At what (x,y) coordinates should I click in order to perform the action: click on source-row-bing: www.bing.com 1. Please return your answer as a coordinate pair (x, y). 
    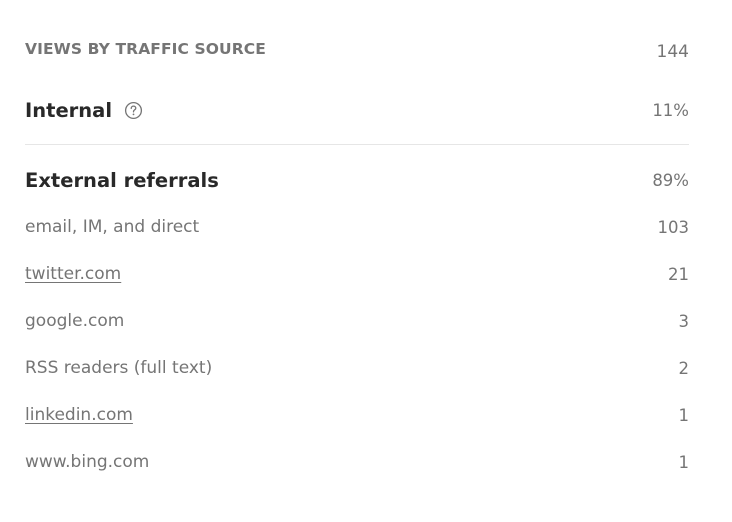
    Looking at the image, I should click on (357, 462).